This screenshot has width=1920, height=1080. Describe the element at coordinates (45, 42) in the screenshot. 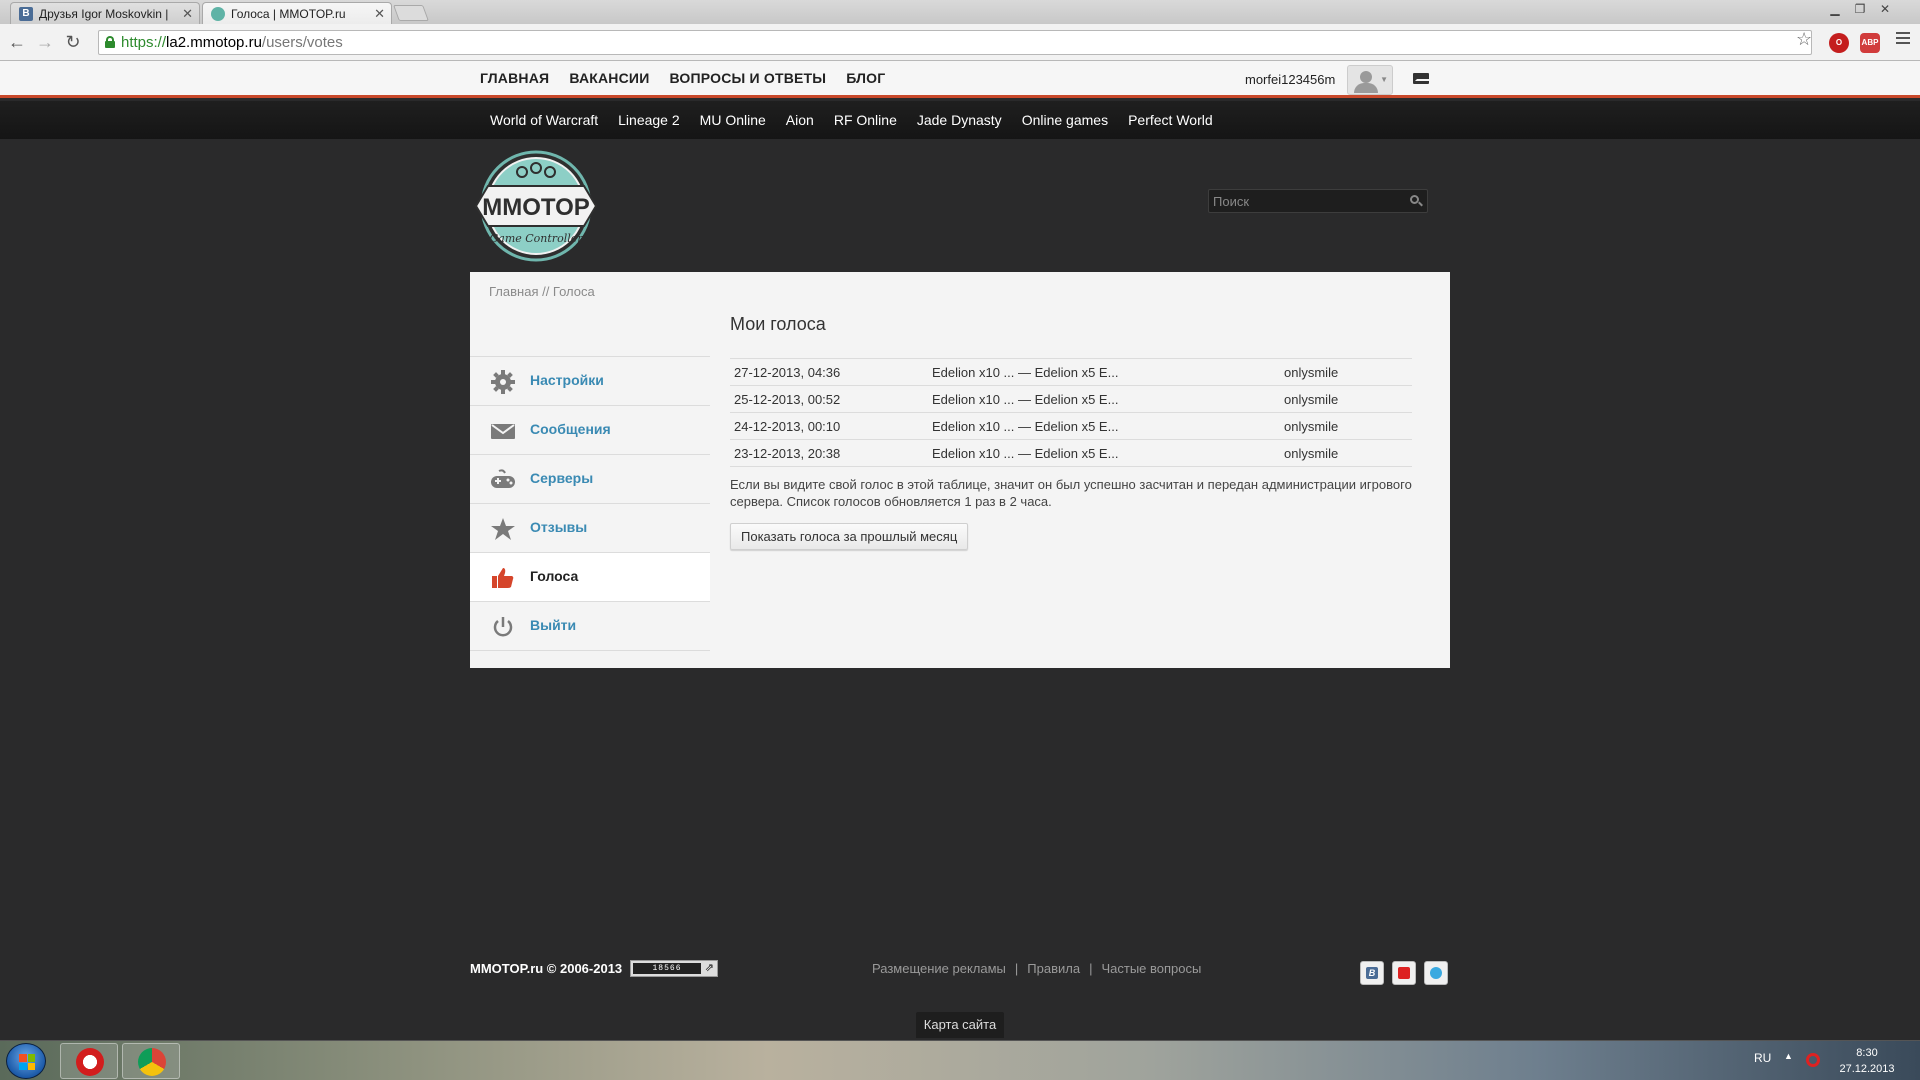

I see `forward-icon: →` at that location.